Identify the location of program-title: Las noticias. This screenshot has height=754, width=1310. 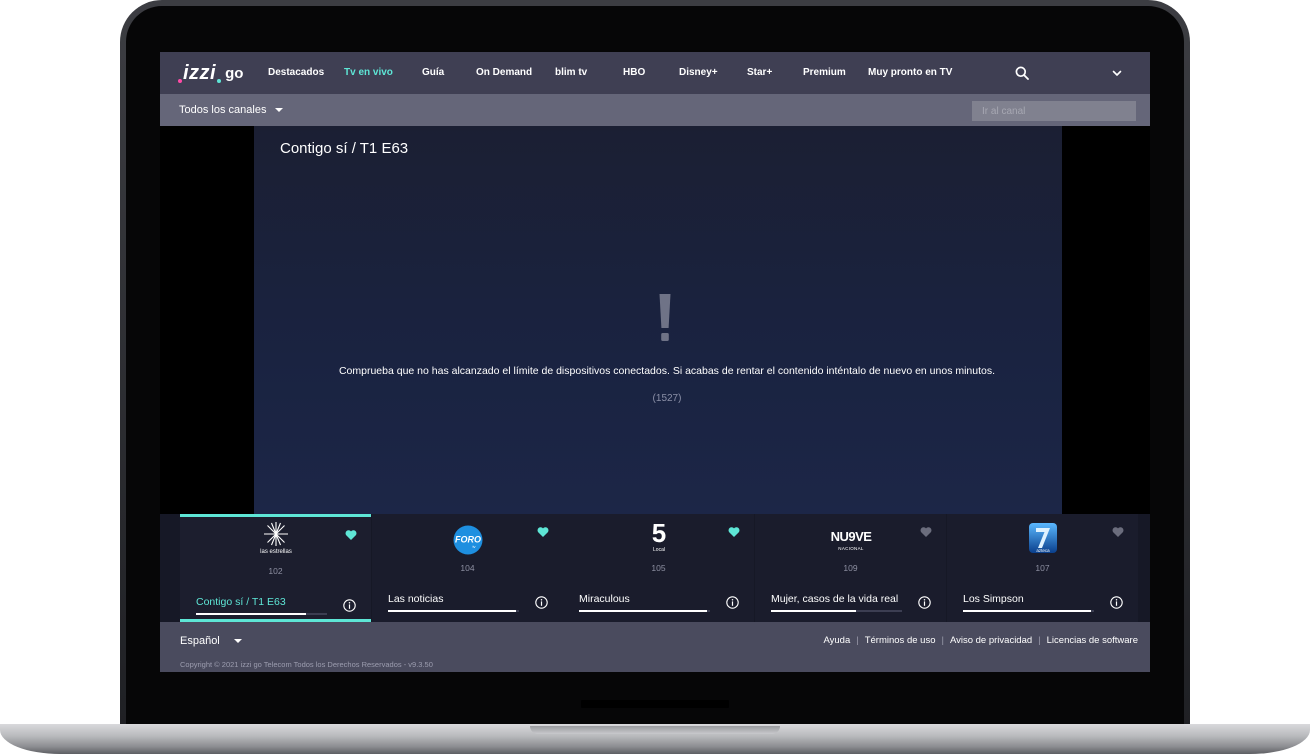
(416, 599).